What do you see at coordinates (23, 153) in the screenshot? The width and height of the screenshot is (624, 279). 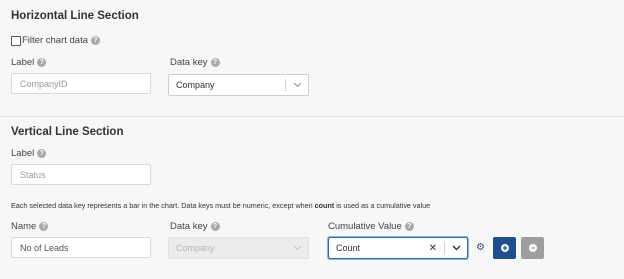 I see `vertical-label-text: Label` at bounding box center [23, 153].